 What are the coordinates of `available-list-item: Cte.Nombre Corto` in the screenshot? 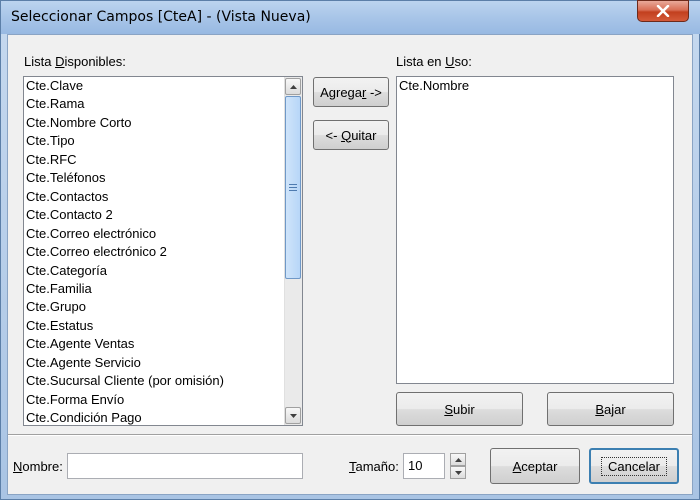 It's located at (78, 123).